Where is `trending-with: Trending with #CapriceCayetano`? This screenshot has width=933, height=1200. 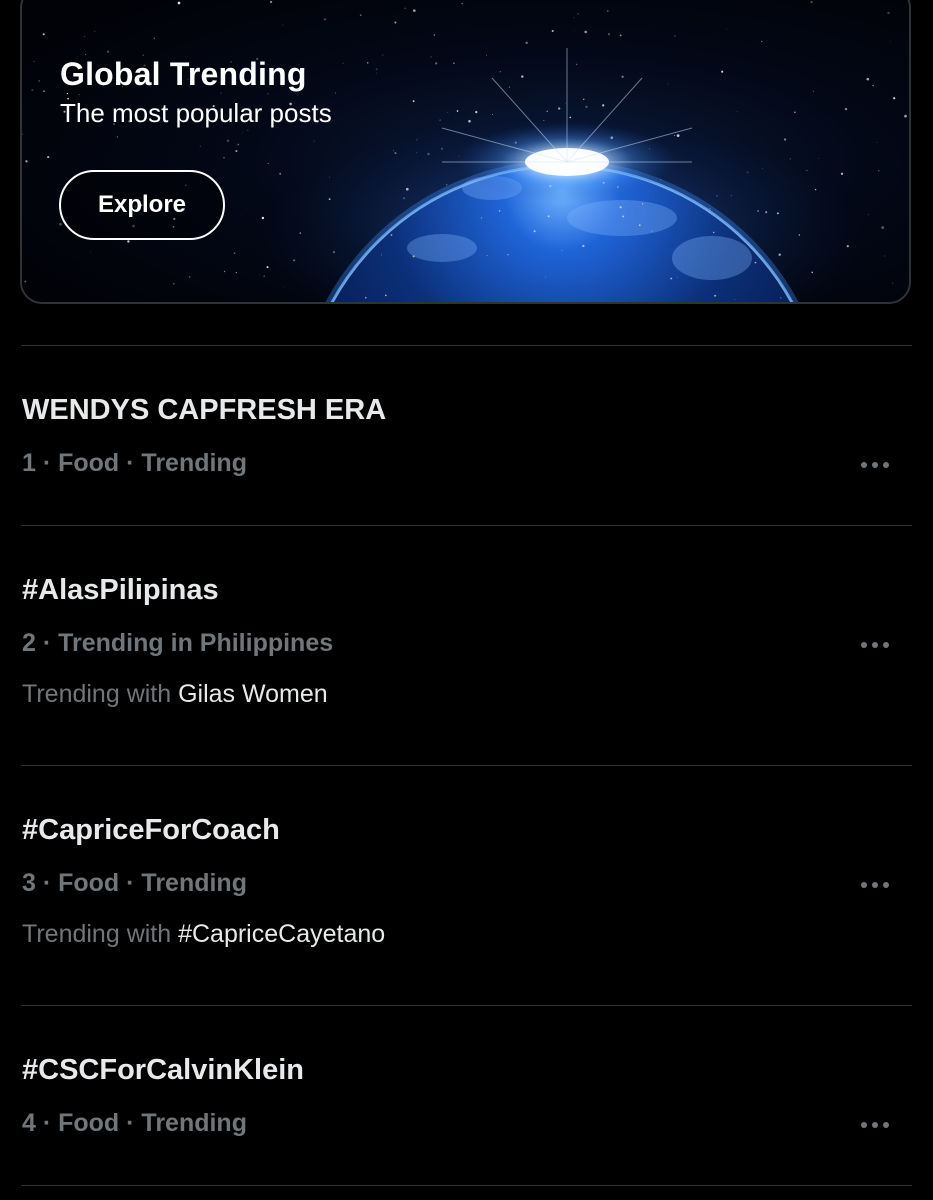 trending-with: Trending with #CapriceCayetano is located at coordinates (203, 934).